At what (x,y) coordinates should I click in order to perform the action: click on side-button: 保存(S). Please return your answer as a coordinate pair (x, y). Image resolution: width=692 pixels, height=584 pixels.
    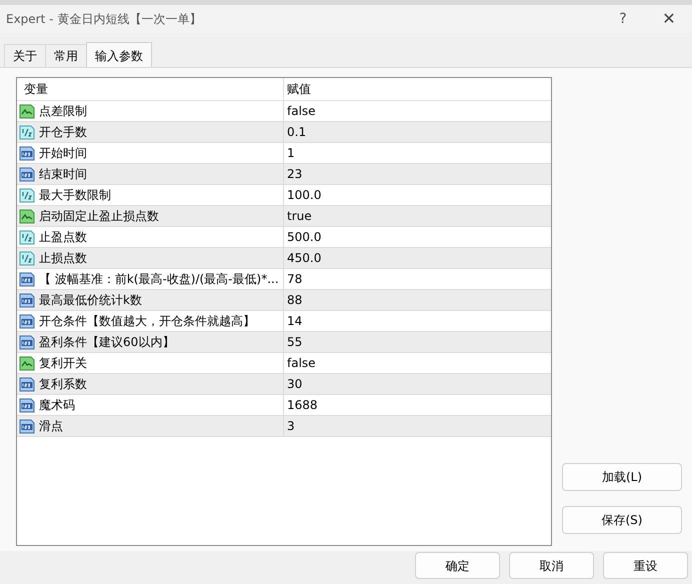
    Looking at the image, I should click on (622, 520).